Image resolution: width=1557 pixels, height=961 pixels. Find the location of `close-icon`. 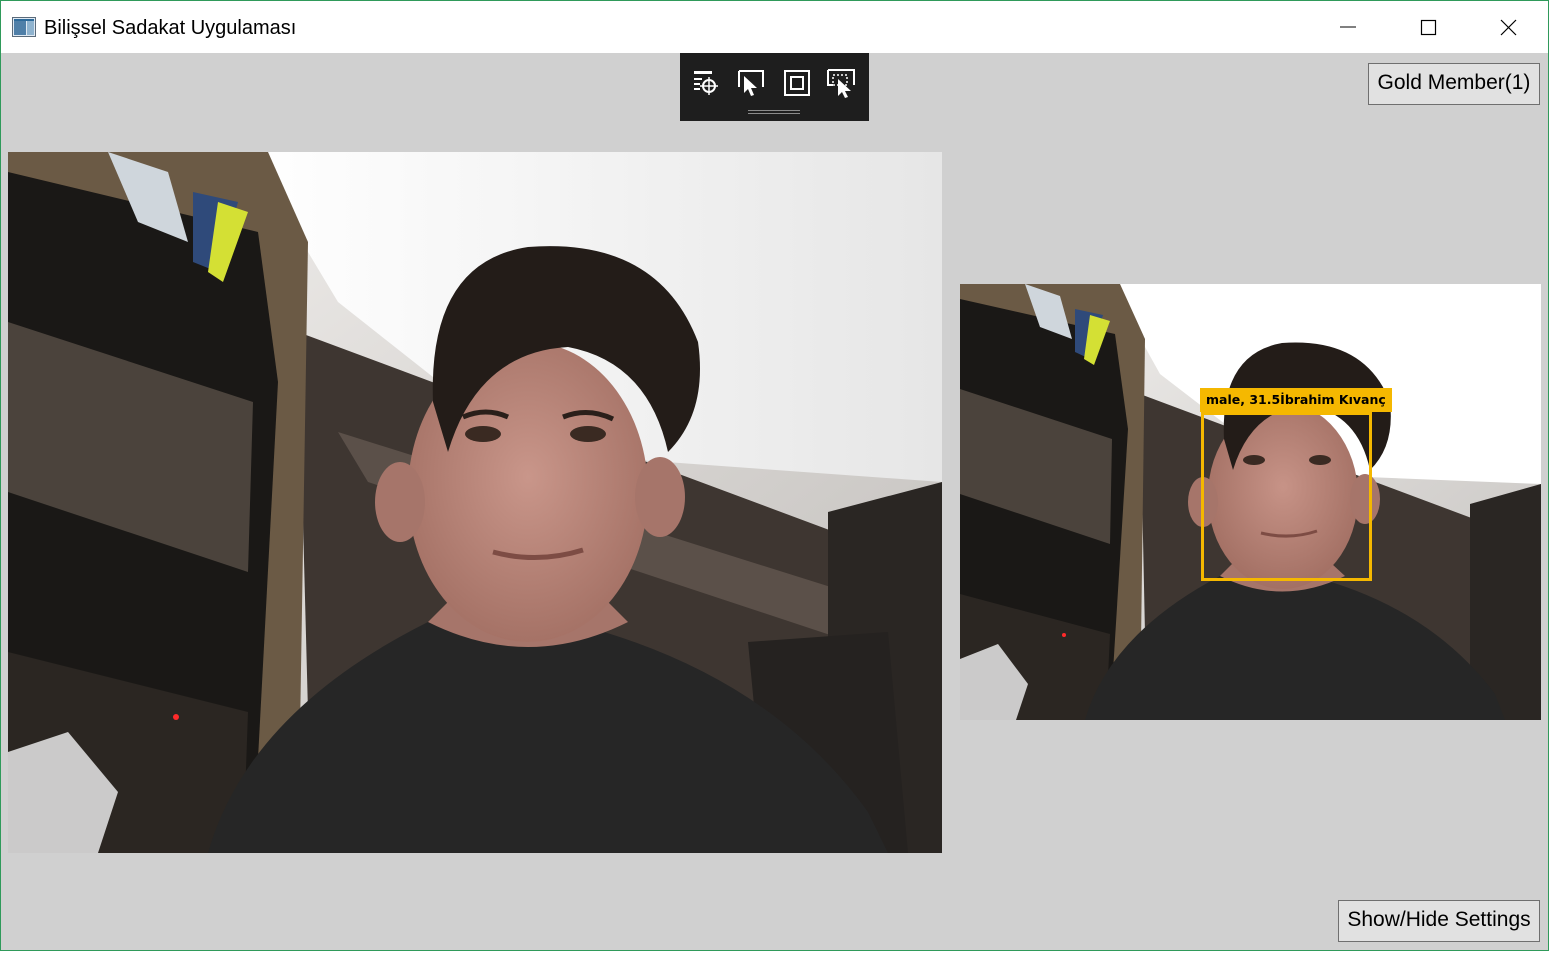

close-icon is located at coordinates (1508, 27).